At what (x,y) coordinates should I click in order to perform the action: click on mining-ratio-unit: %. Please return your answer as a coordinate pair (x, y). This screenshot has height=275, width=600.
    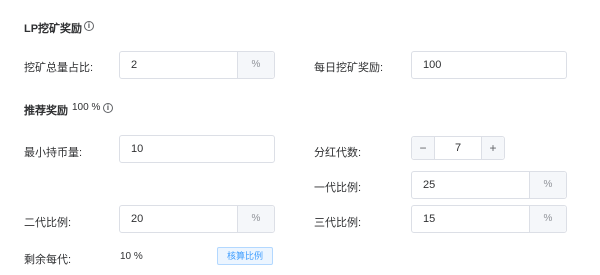
    Looking at the image, I should click on (255, 65).